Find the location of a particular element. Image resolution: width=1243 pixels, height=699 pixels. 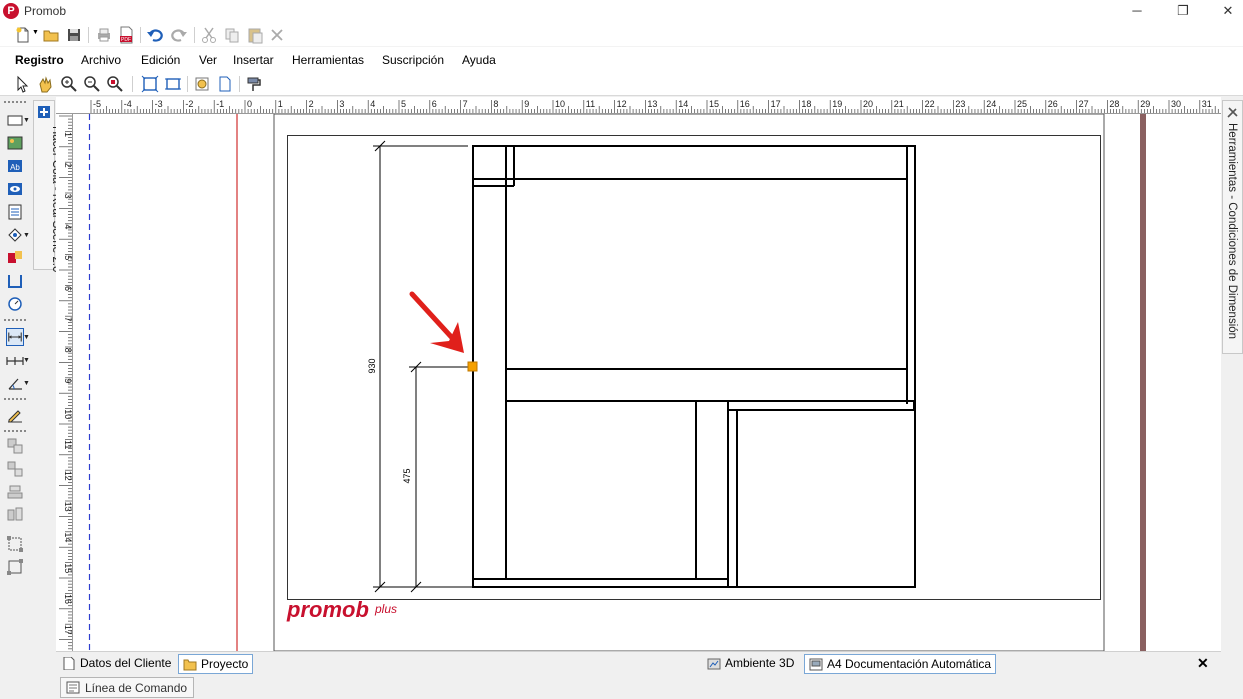

tab-proyecto: Proyecto is located at coordinates (216, 664).